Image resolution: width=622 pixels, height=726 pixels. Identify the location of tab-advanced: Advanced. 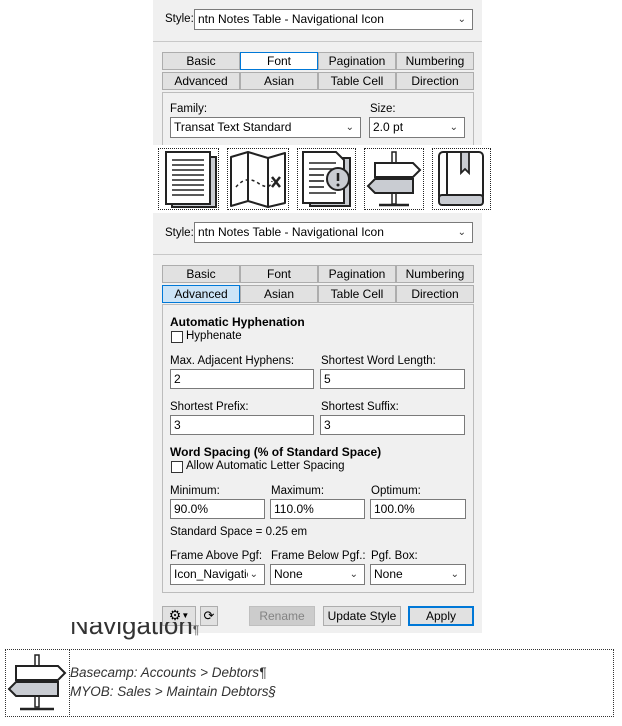
(201, 294).